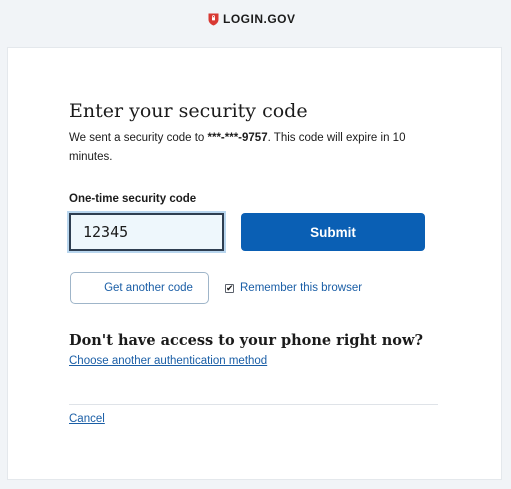  I want to click on logo-text: LOGIN.GOV, so click(259, 19).